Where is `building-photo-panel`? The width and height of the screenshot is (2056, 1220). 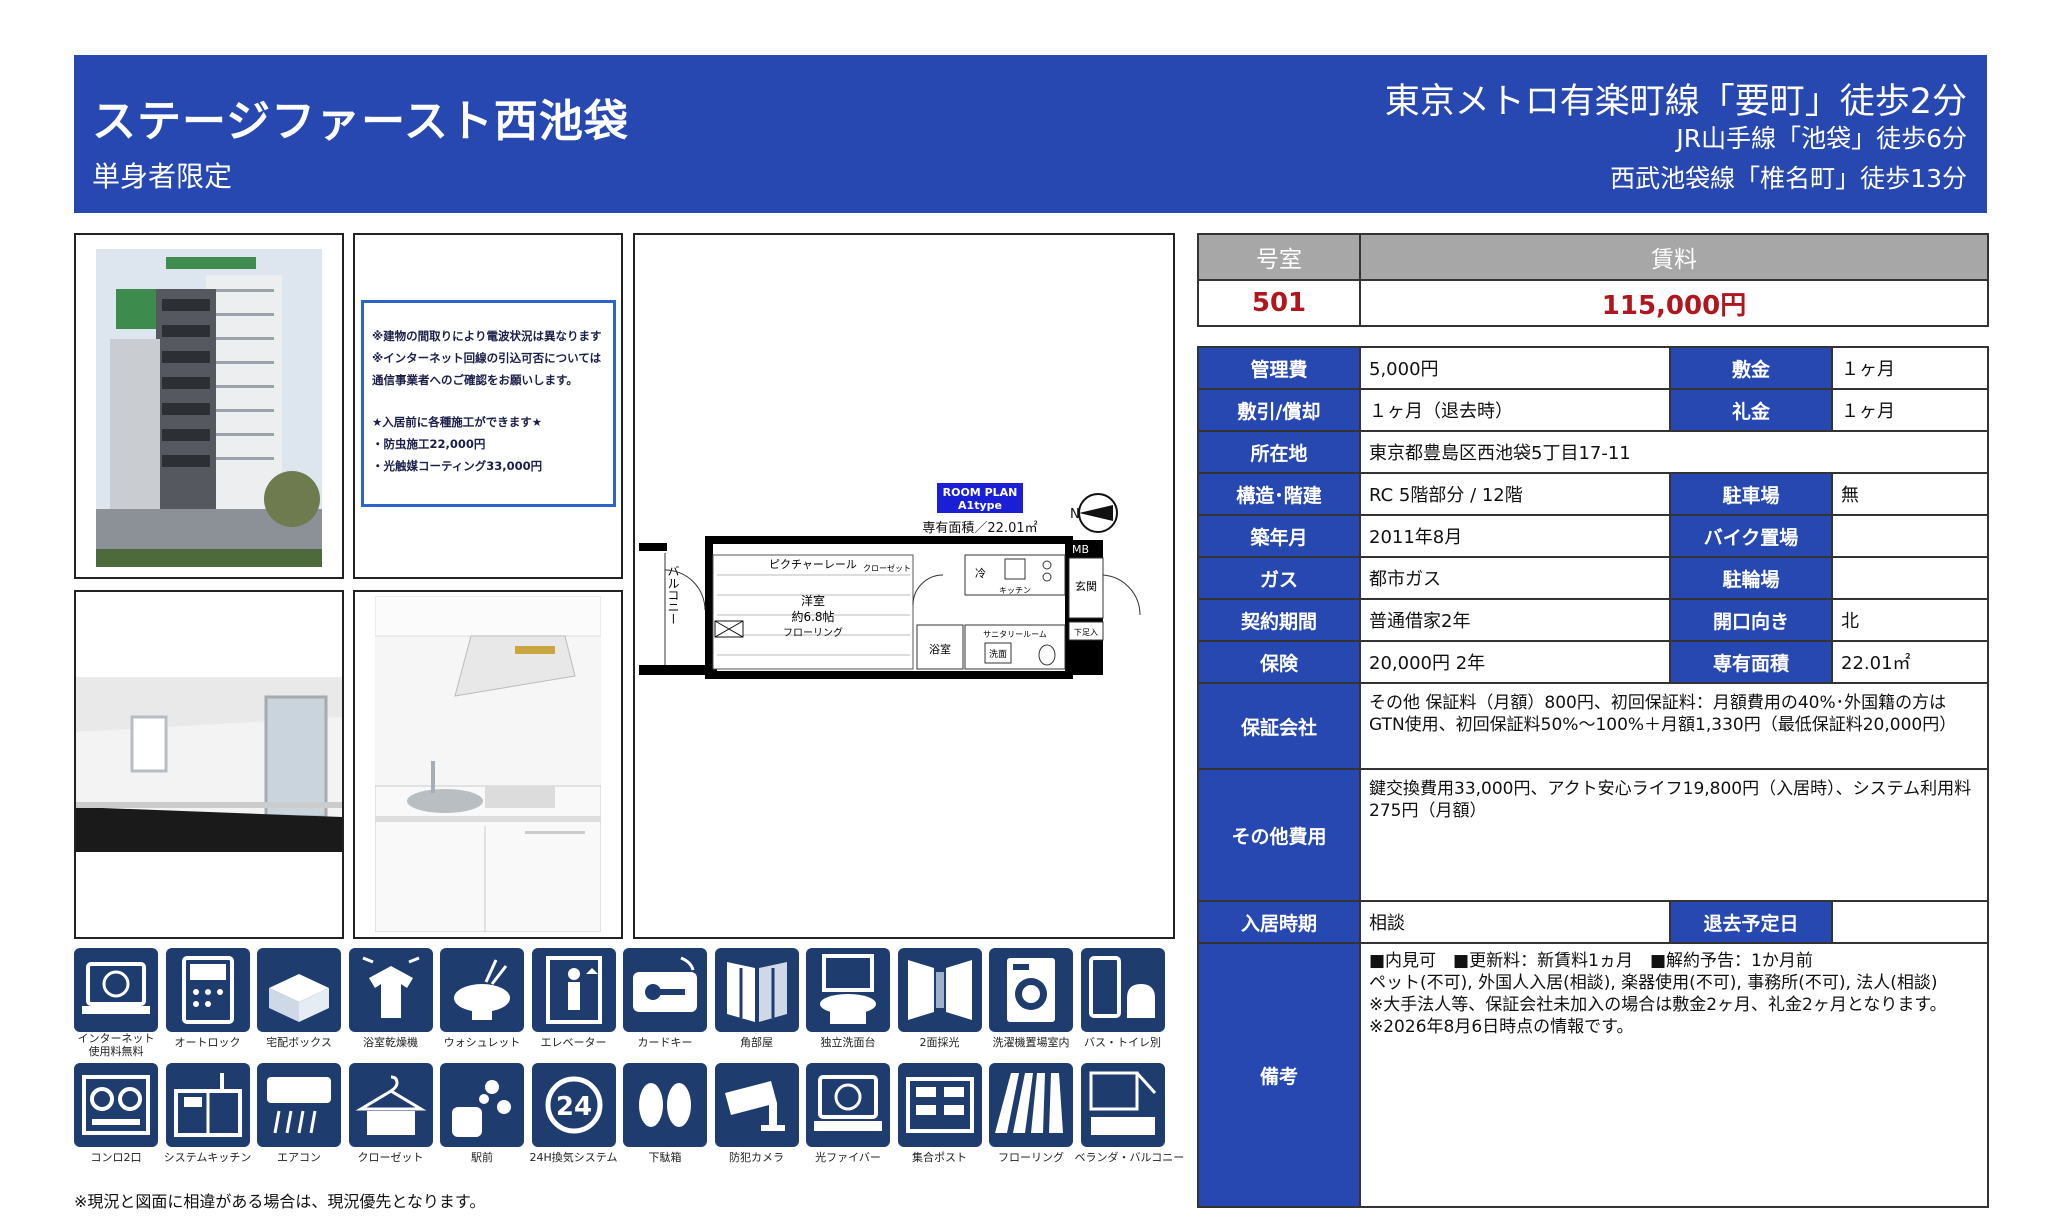
building-photo-panel is located at coordinates (209, 406).